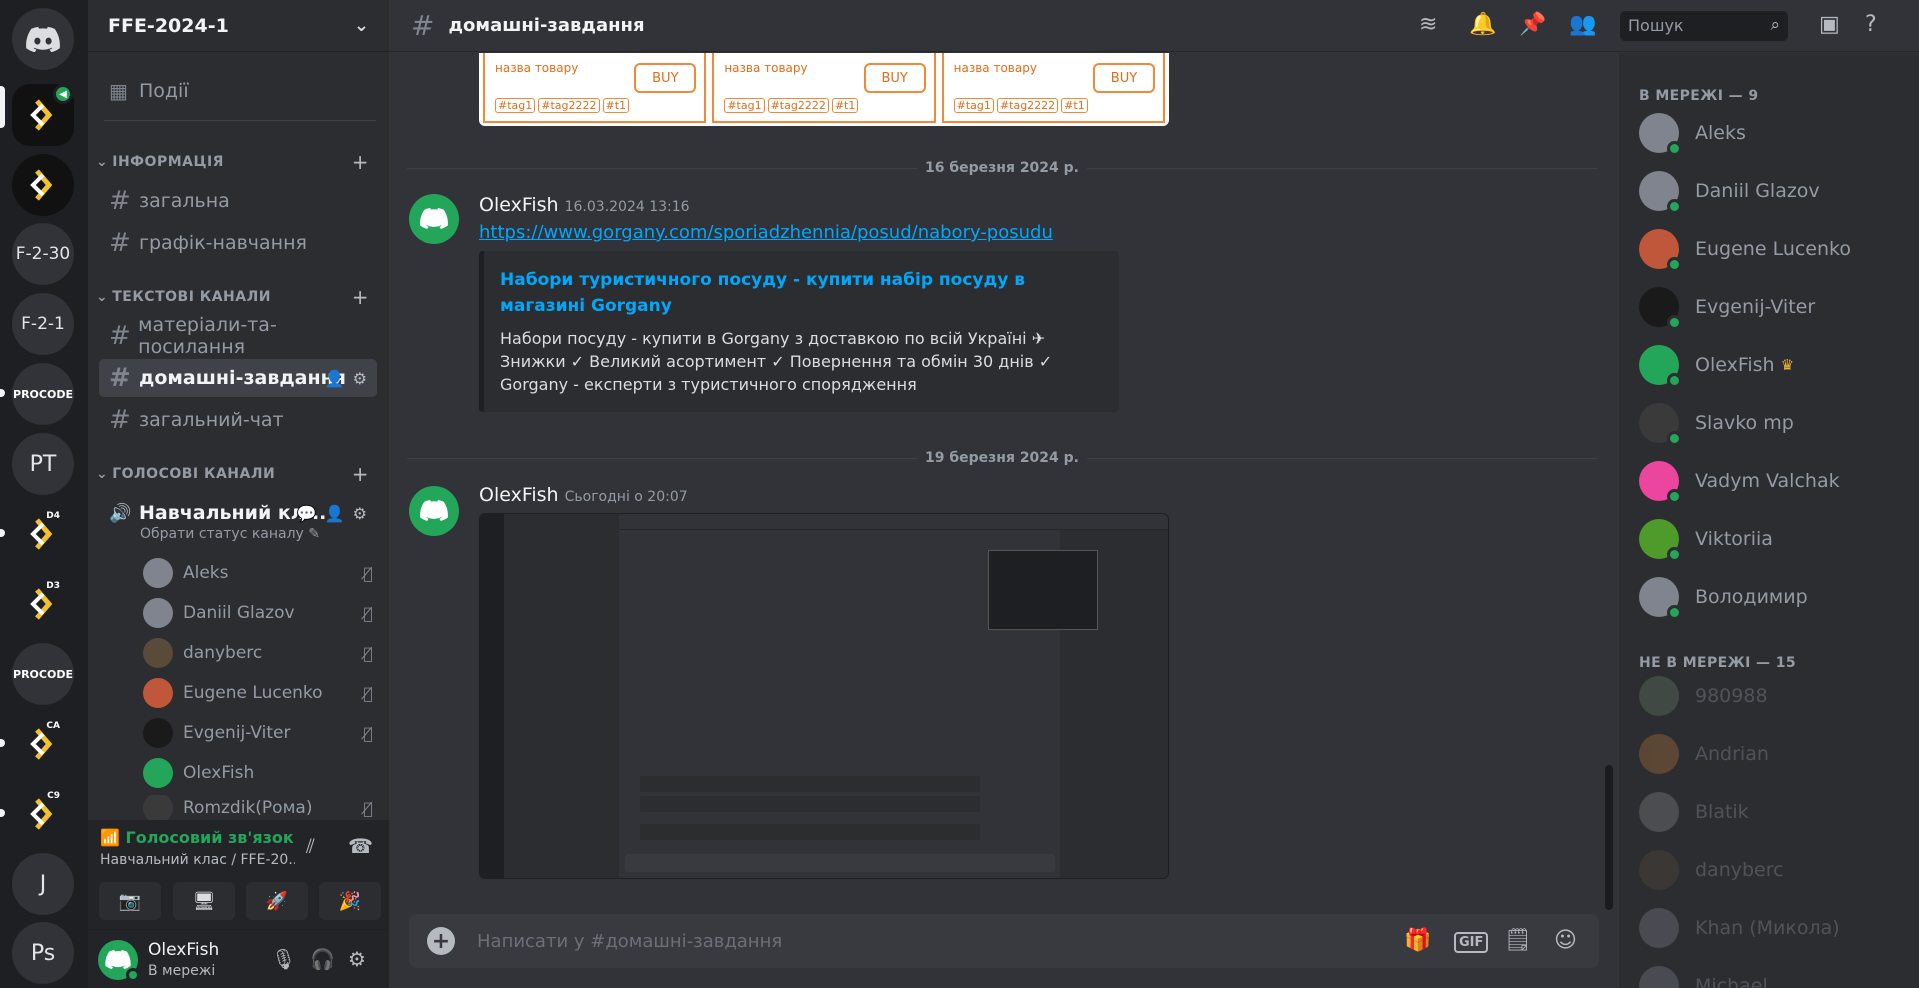  I want to click on search-input: Пошук ⌕, so click(1704, 26).